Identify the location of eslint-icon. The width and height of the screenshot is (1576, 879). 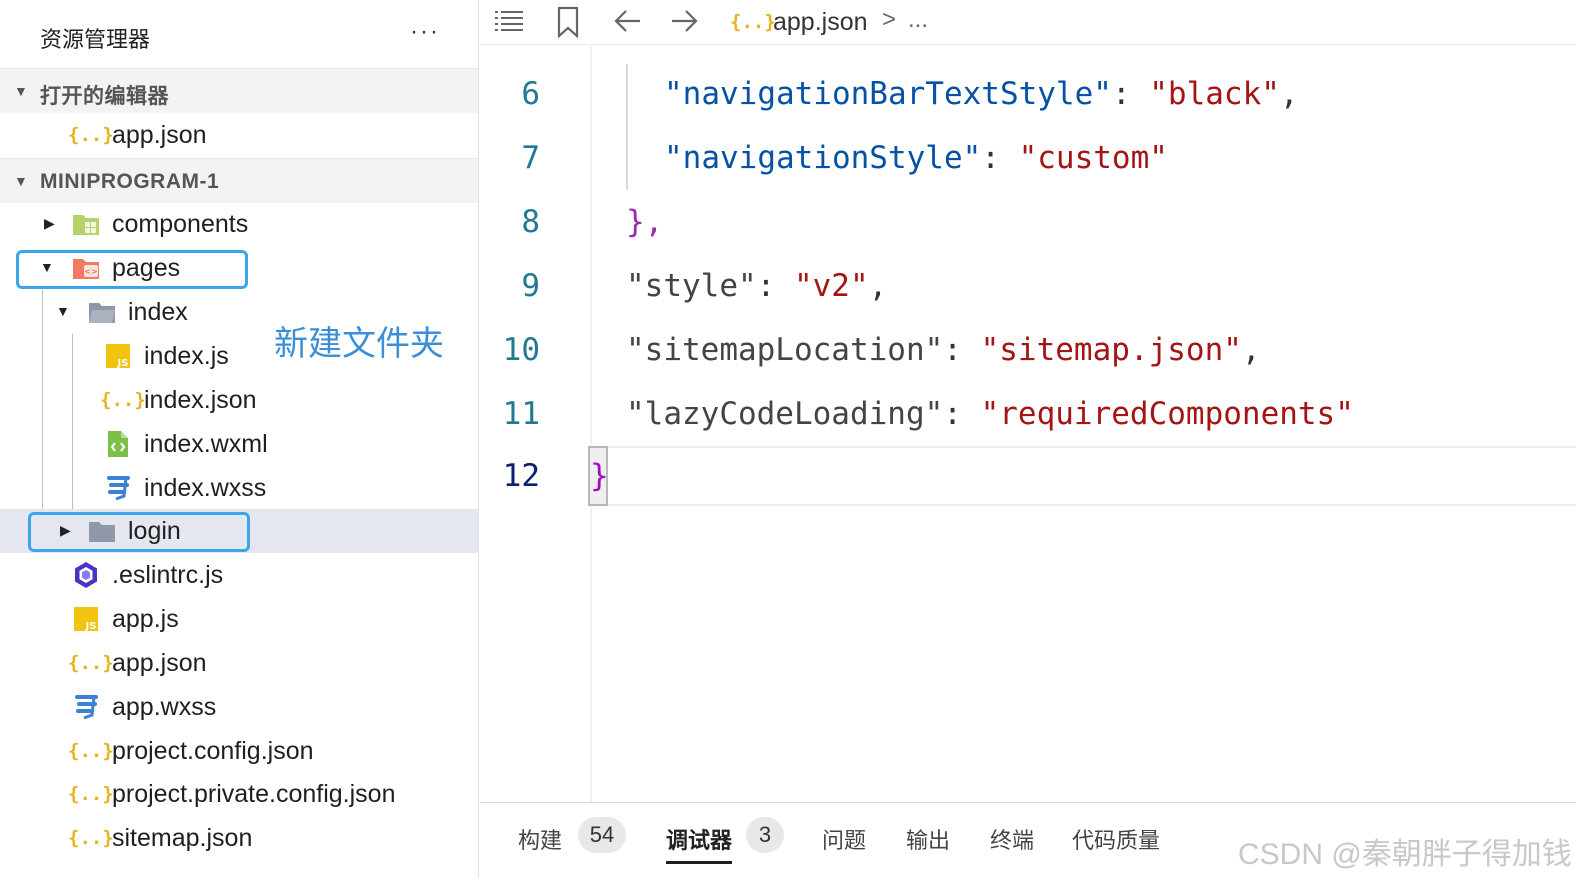
(86, 575).